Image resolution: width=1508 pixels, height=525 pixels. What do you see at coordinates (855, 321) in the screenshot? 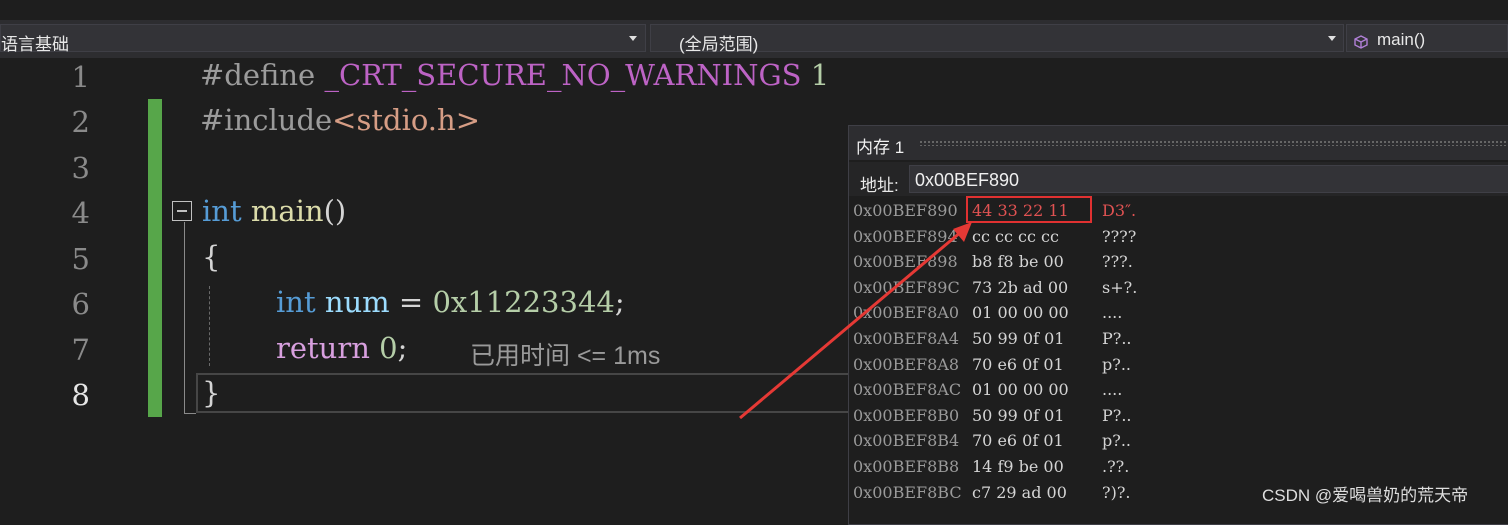
I see `annotation-arrow` at bounding box center [855, 321].